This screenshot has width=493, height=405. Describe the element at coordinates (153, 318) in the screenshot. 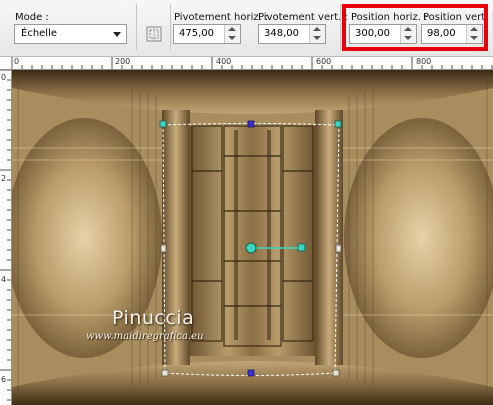

I see `watermark-name: Pinuccia` at that location.